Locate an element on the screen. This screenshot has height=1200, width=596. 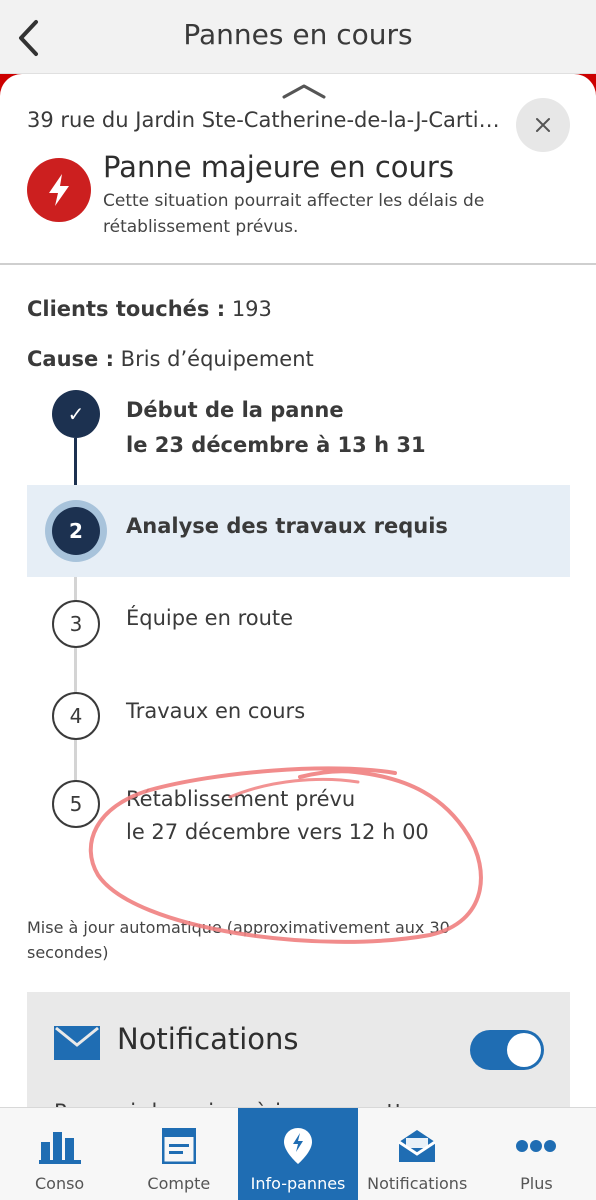
step-5-marker: 5 is located at coordinates (76, 804).